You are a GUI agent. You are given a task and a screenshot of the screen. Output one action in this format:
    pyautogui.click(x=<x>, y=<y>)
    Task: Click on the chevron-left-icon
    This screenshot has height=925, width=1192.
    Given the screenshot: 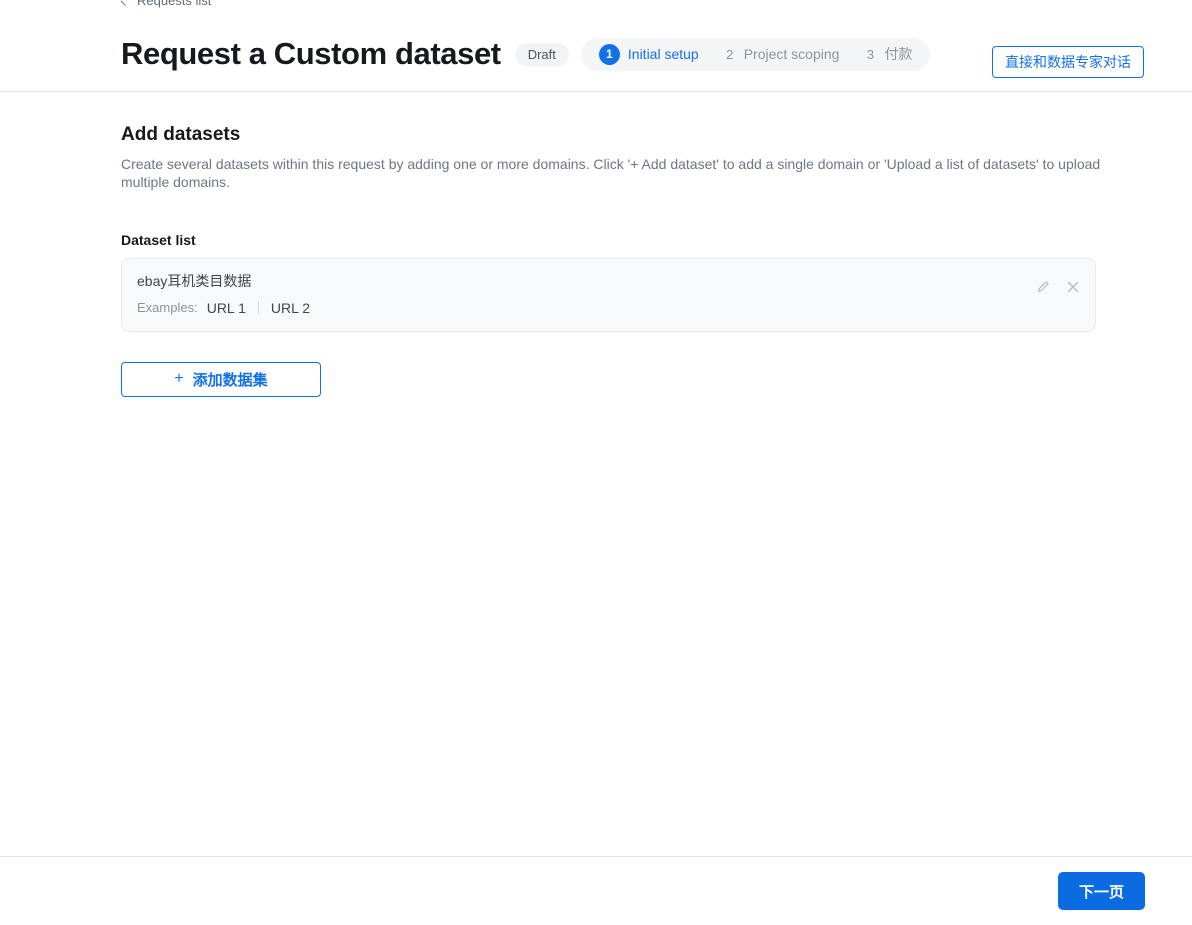 What is the action you would take?
    pyautogui.click(x=126, y=3)
    